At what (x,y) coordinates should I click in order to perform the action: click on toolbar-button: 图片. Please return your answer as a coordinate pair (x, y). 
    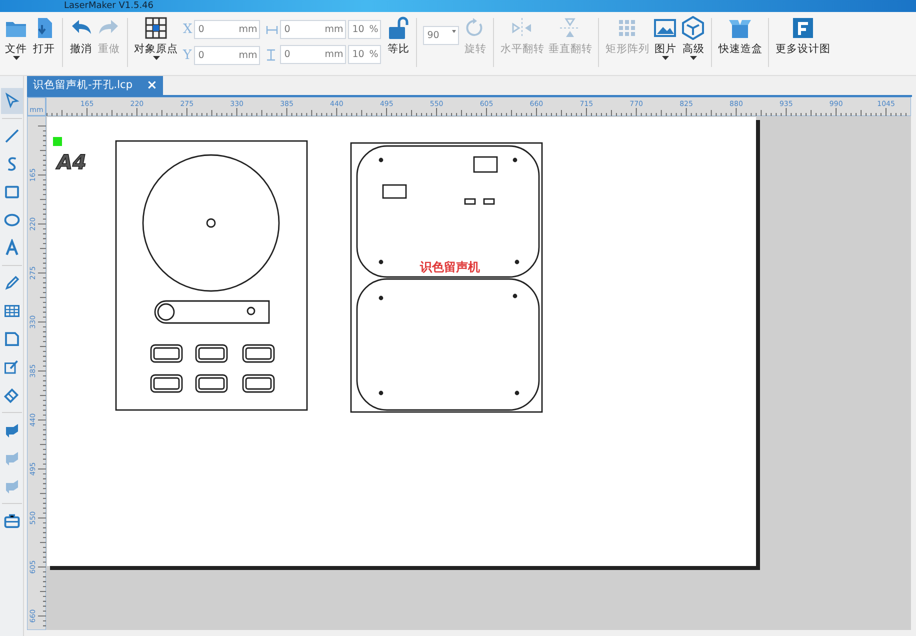
    Looking at the image, I should click on (665, 45).